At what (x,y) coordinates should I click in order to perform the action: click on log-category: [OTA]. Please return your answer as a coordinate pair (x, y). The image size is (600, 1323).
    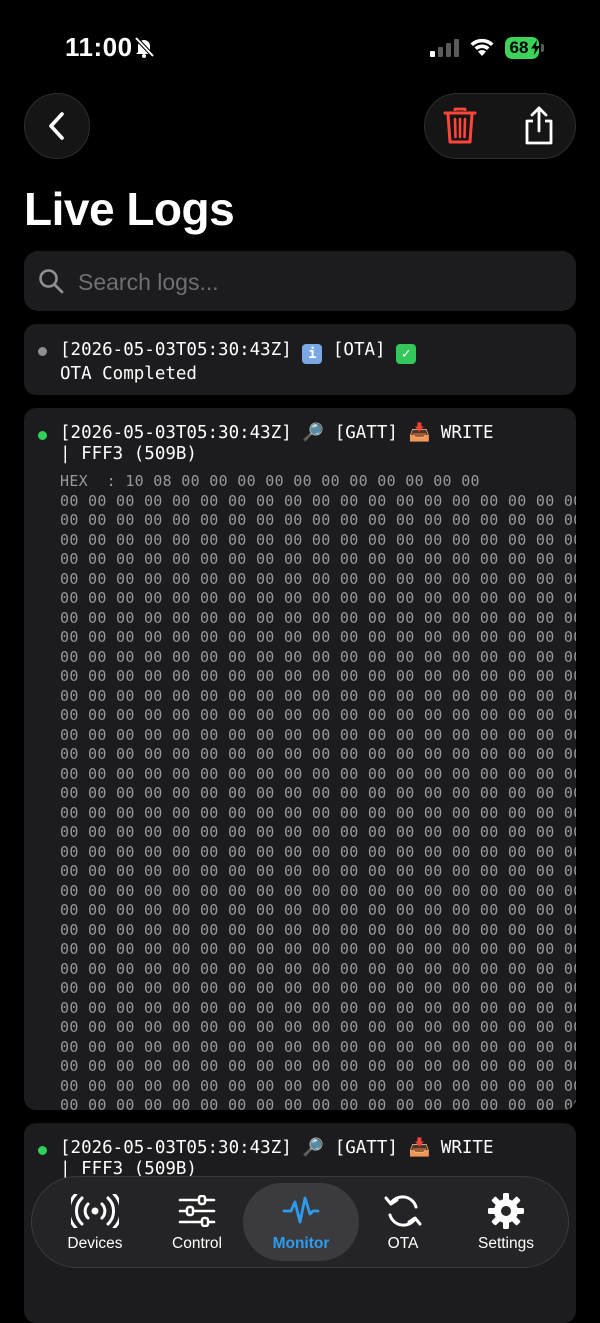
    Looking at the image, I should click on (359, 350).